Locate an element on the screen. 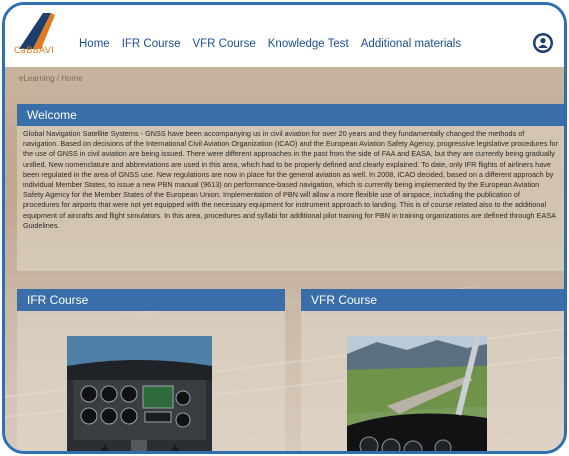  welcome-title: Welcome is located at coordinates (290, 115).